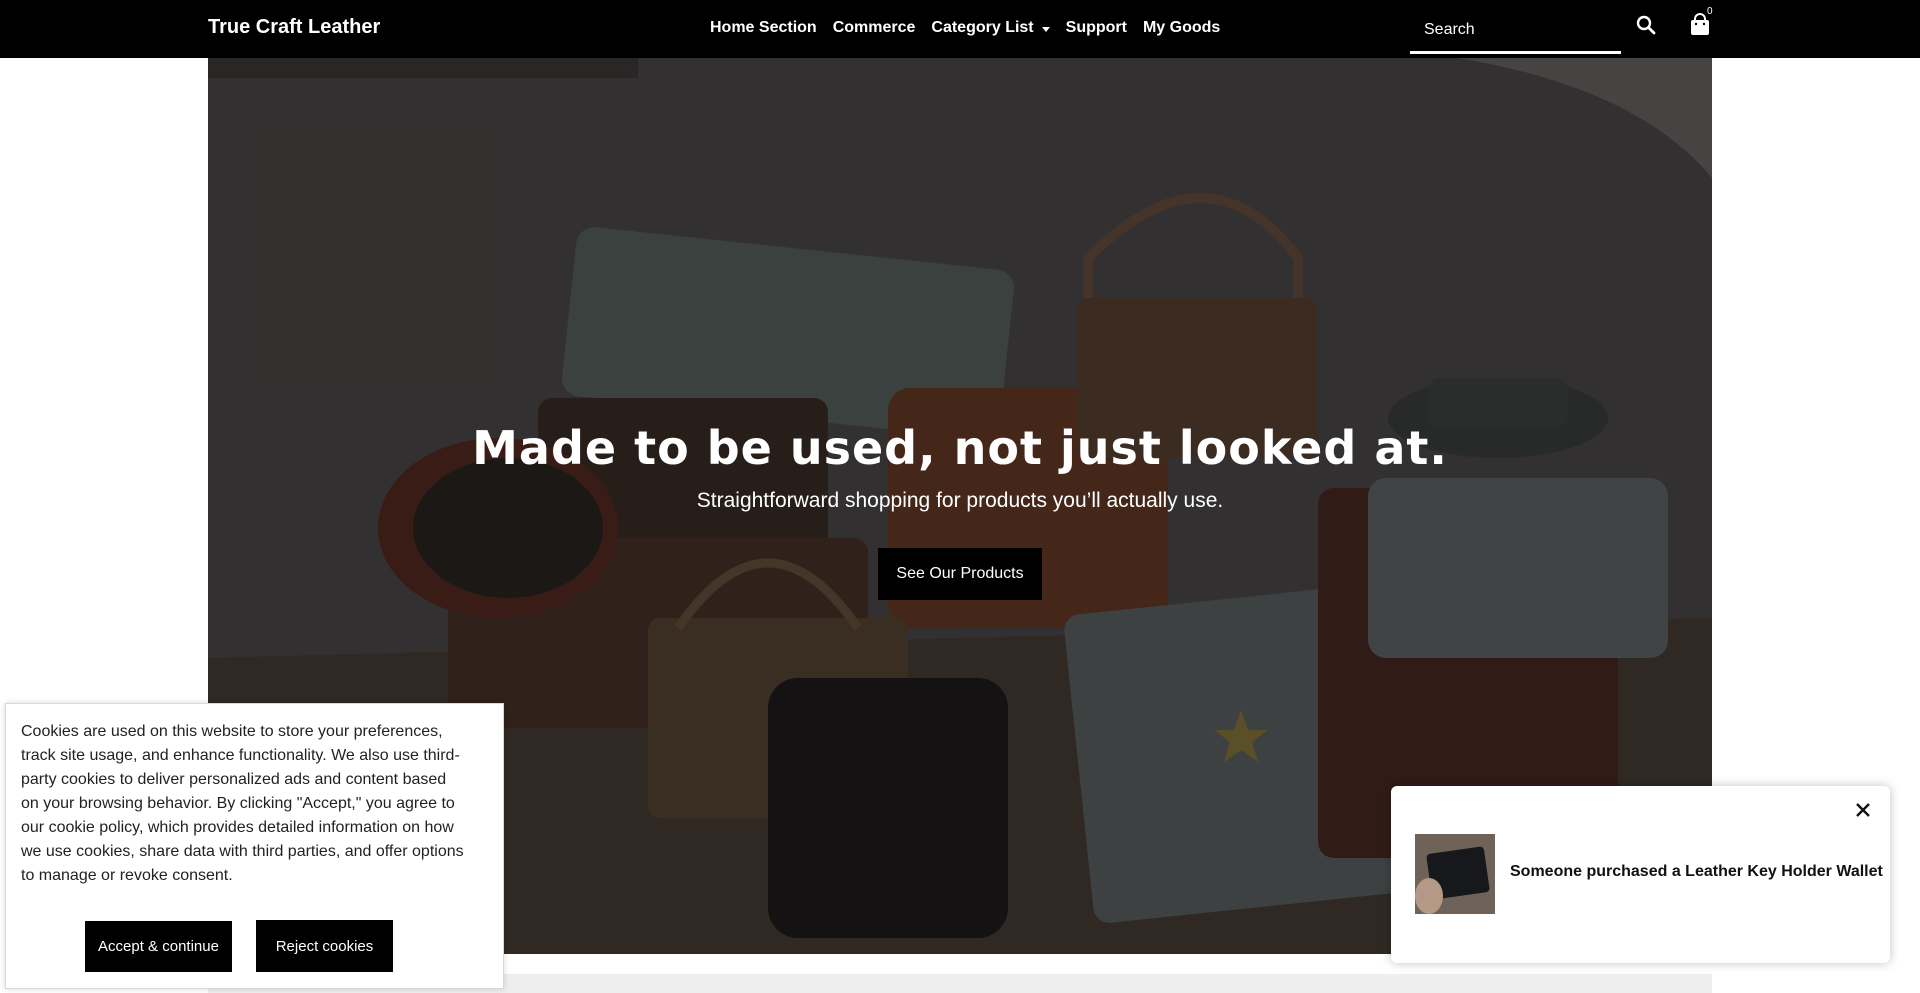  What do you see at coordinates (1863, 810) in the screenshot?
I see `close-icon` at bounding box center [1863, 810].